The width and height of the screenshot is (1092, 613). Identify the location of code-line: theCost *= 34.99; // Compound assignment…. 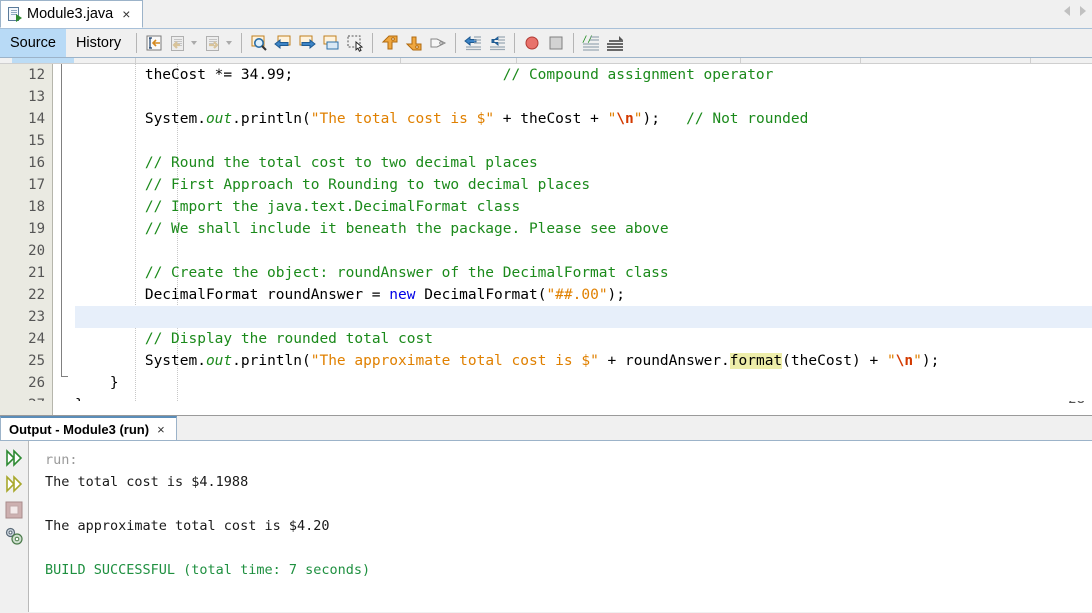
(583, 75).